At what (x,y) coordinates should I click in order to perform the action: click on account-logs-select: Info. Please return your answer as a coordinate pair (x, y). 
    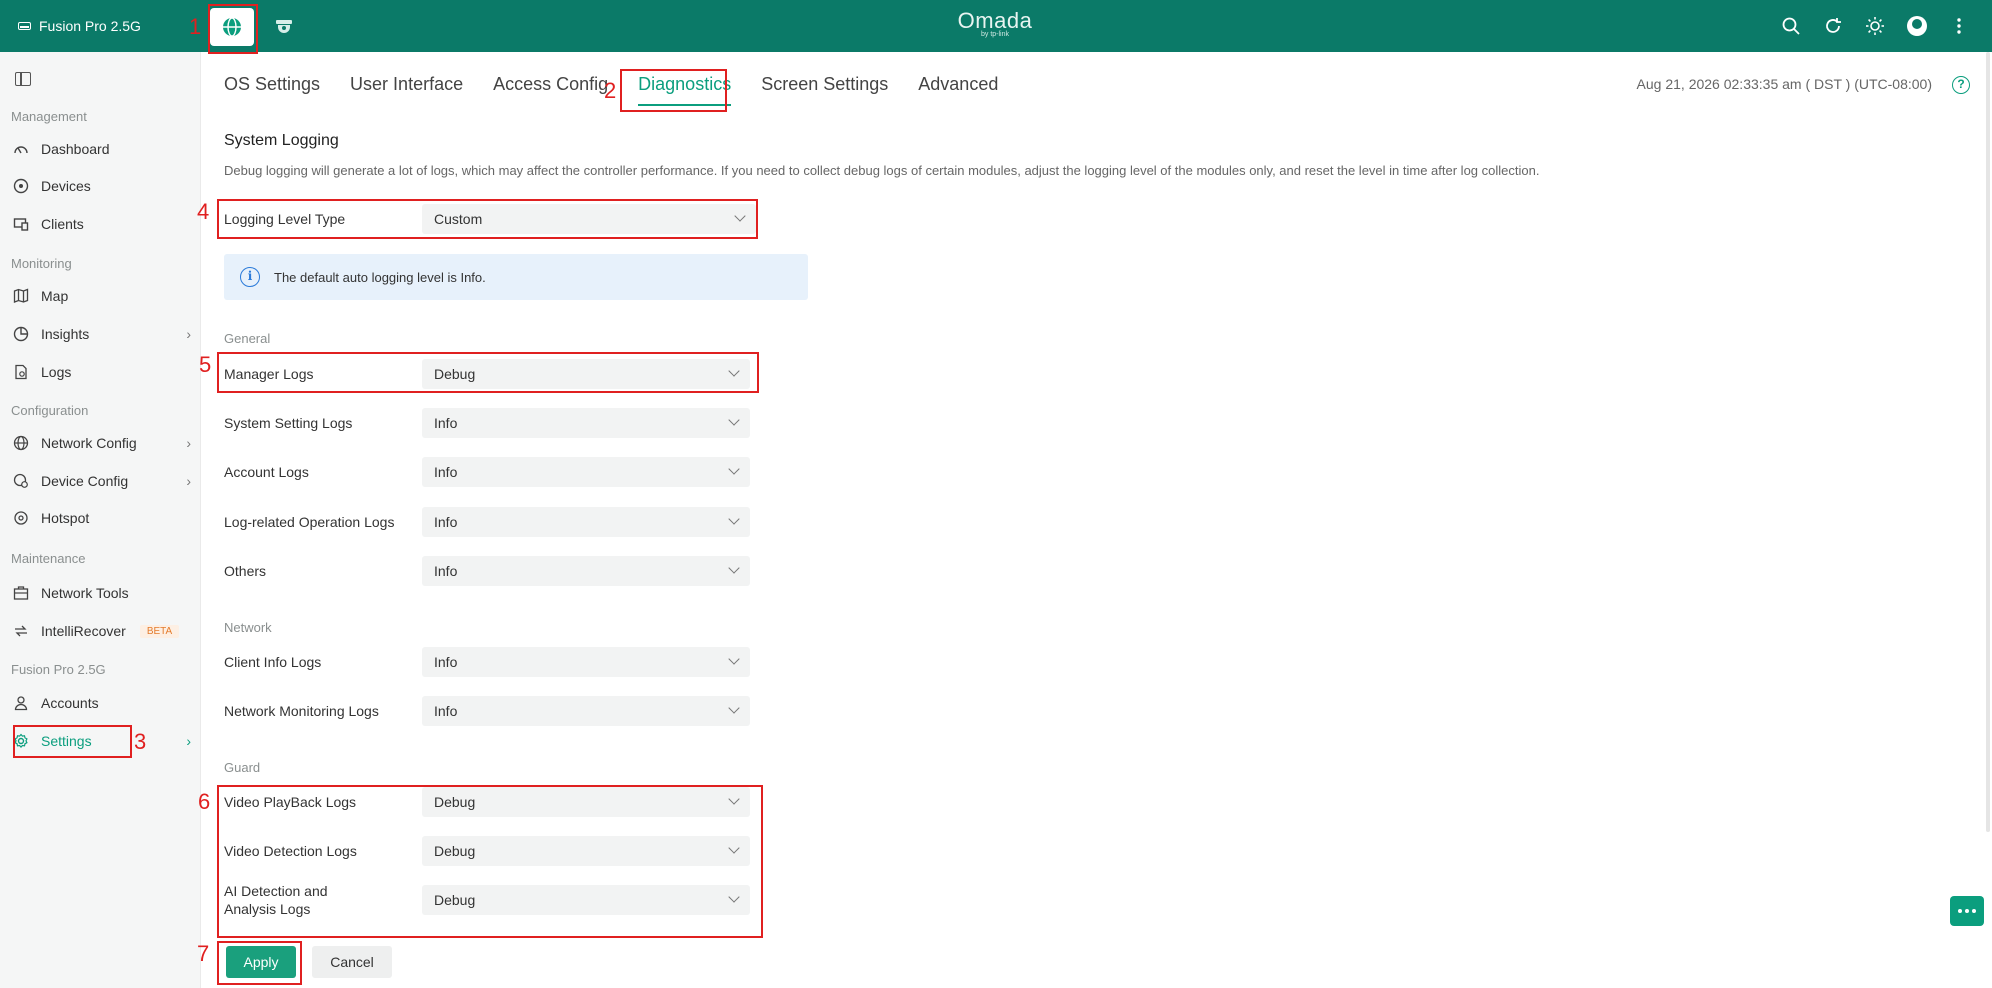
    Looking at the image, I should click on (586, 472).